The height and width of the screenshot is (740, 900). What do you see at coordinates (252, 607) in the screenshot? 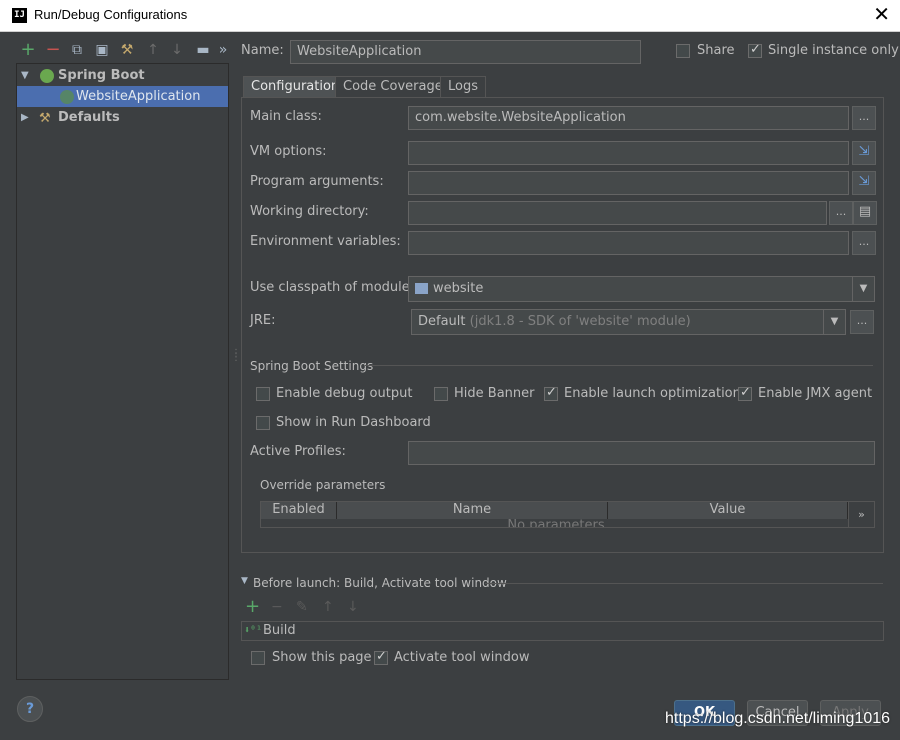
I see `add-task-icon: +` at bounding box center [252, 607].